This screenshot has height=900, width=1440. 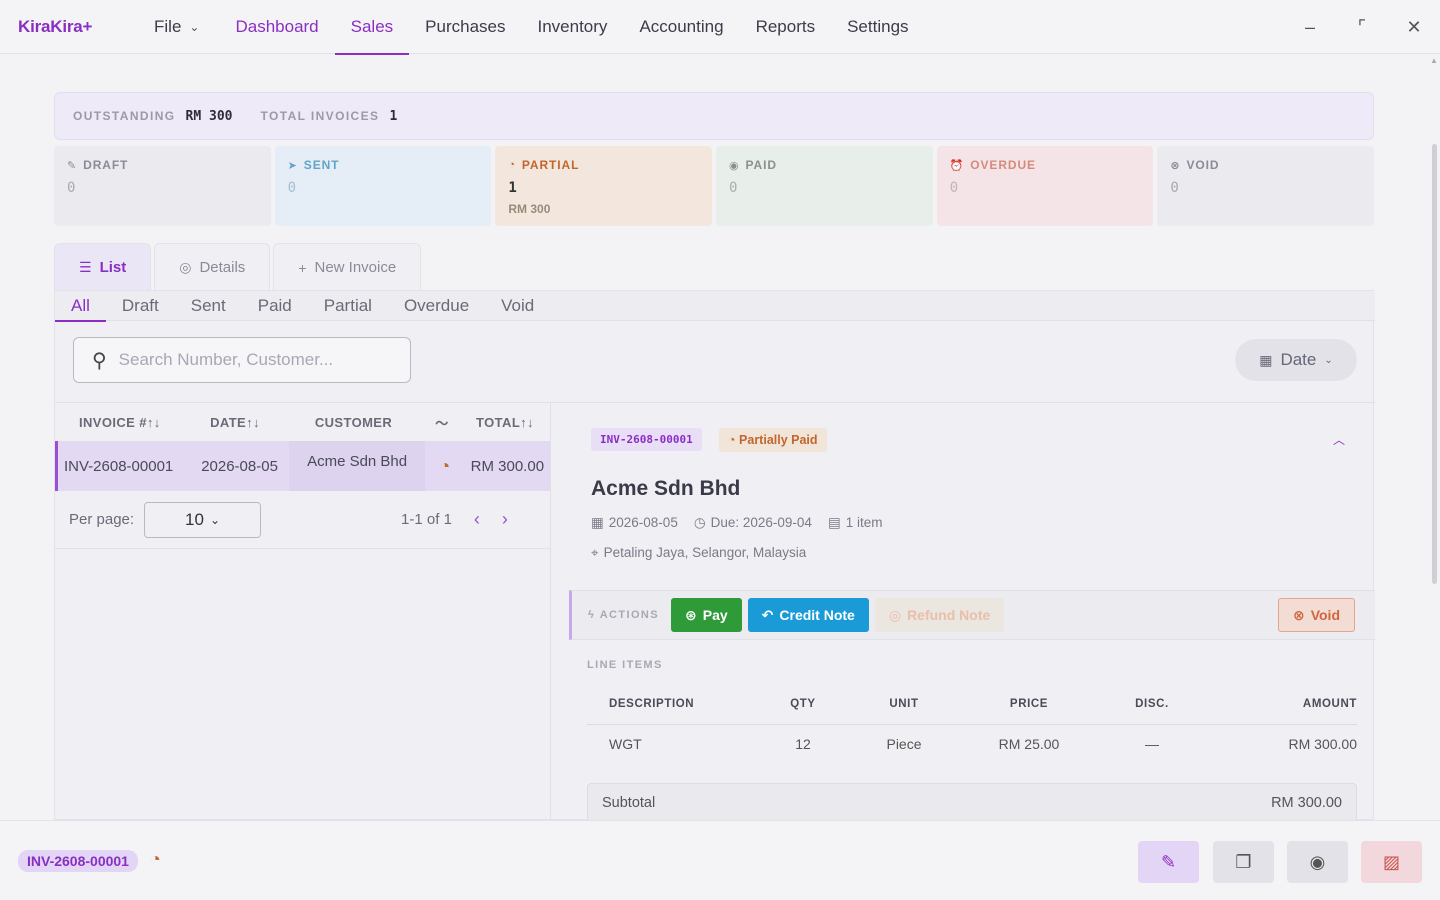 What do you see at coordinates (103, 267) in the screenshot?
I see `tab-list: ☰ List` at bounding box center [103, 267].